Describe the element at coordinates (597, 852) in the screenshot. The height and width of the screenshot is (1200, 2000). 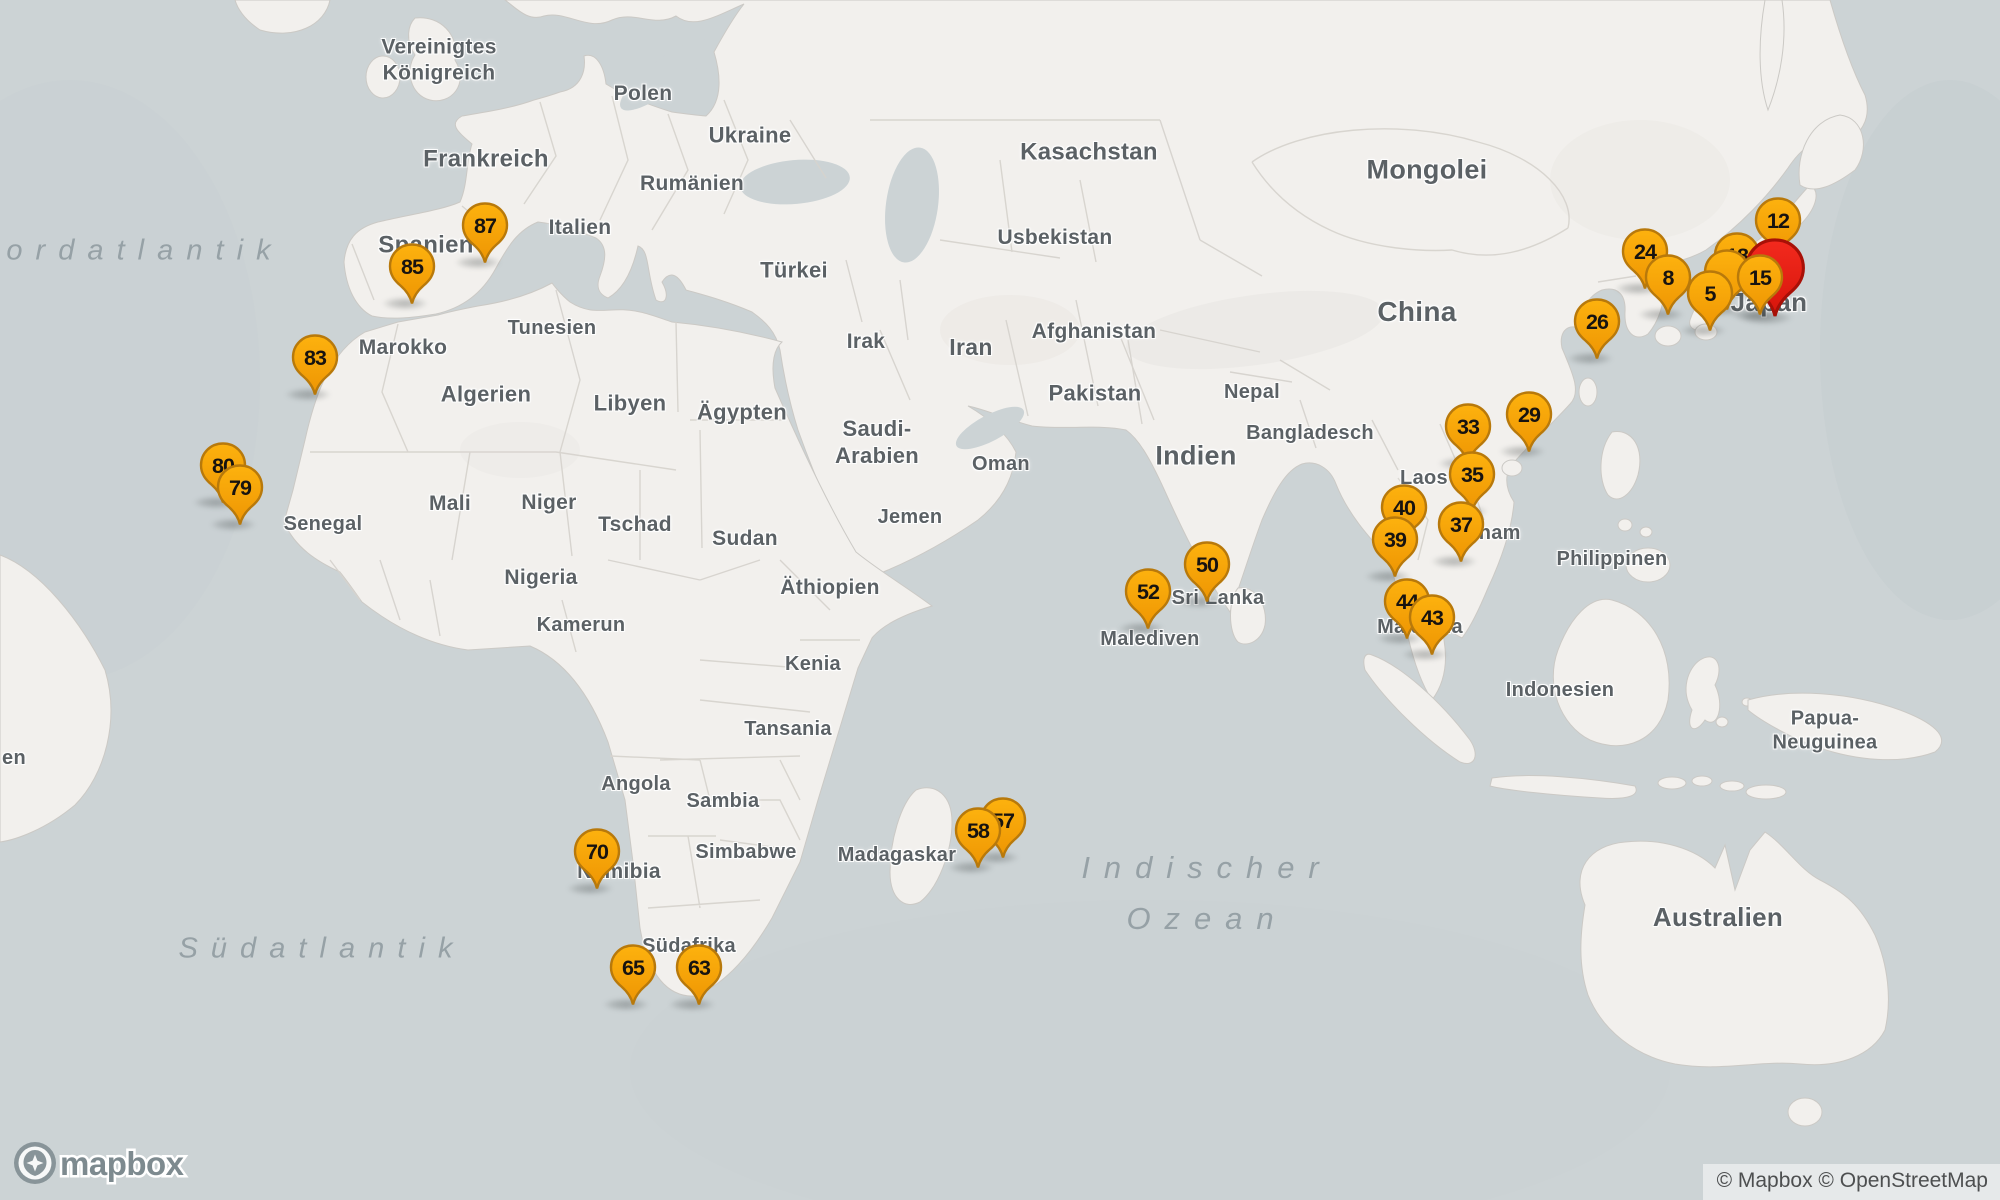
I see `map-pin-number: 70` at that location.